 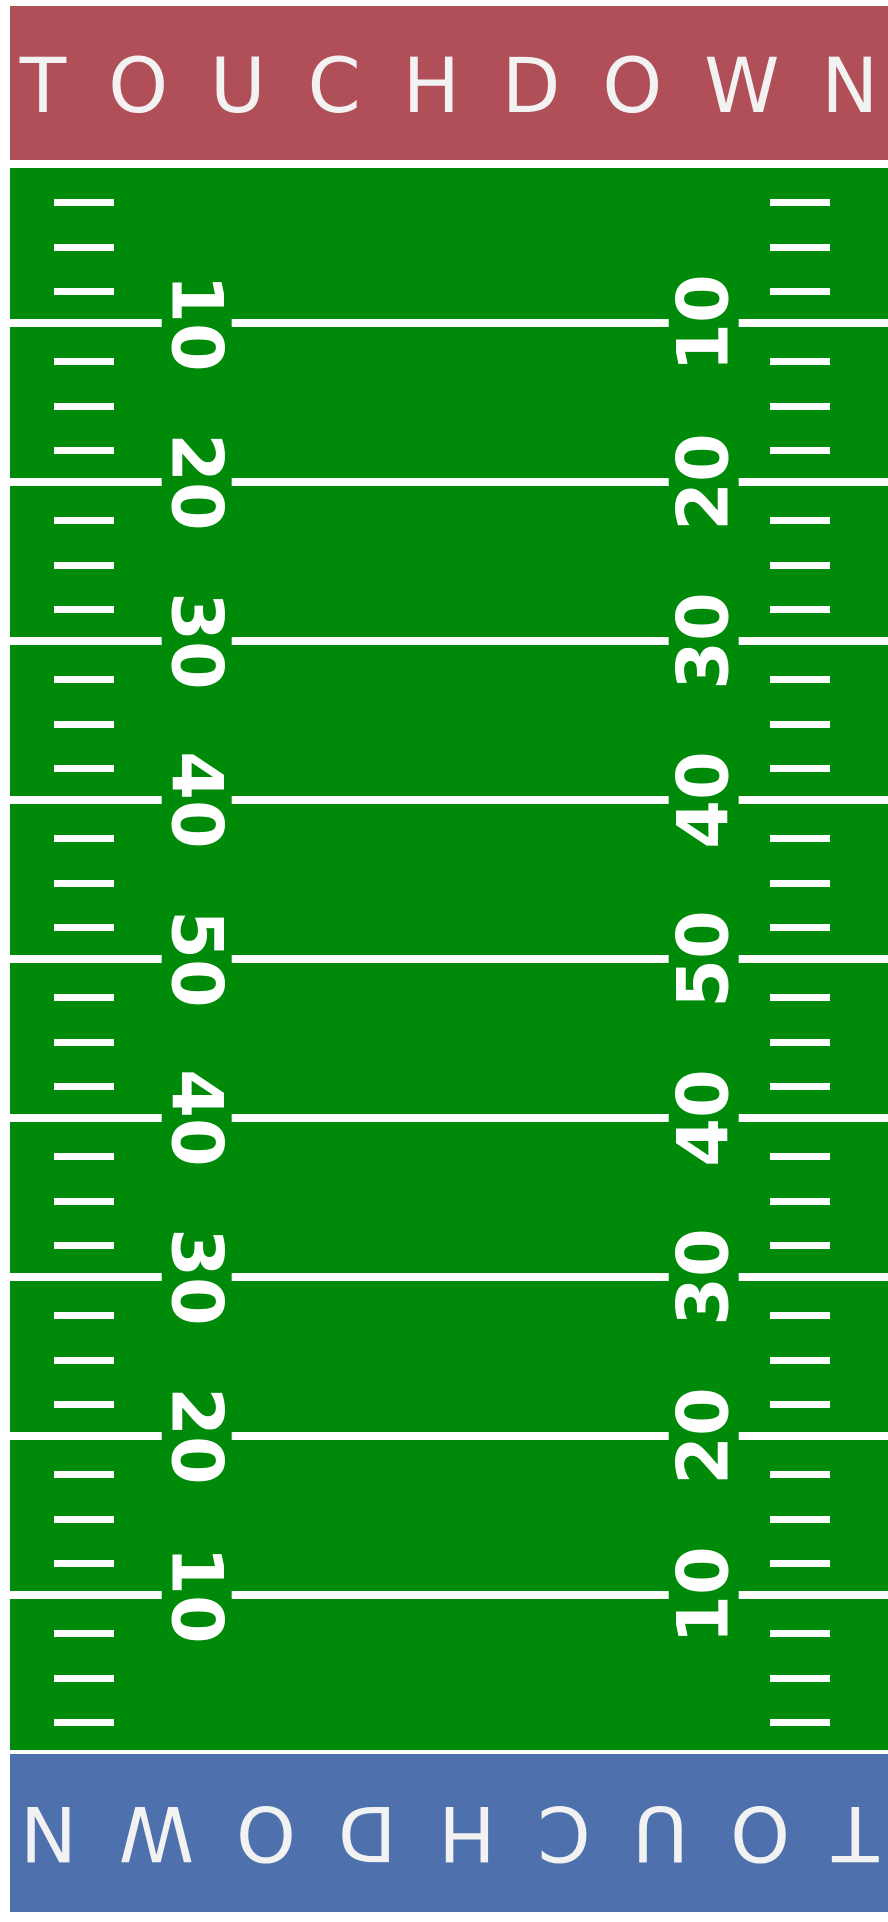 I want to click on yard-number-right: 50, so click(x=703, y=959).